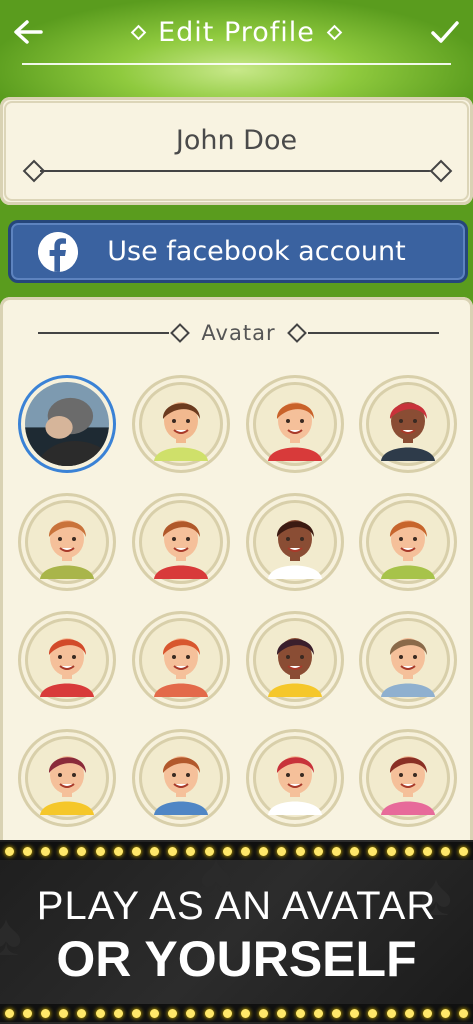 Image resolution: width=473 pixels, height=1024 pixels. I want to click on name-underline, so click(237, 171).